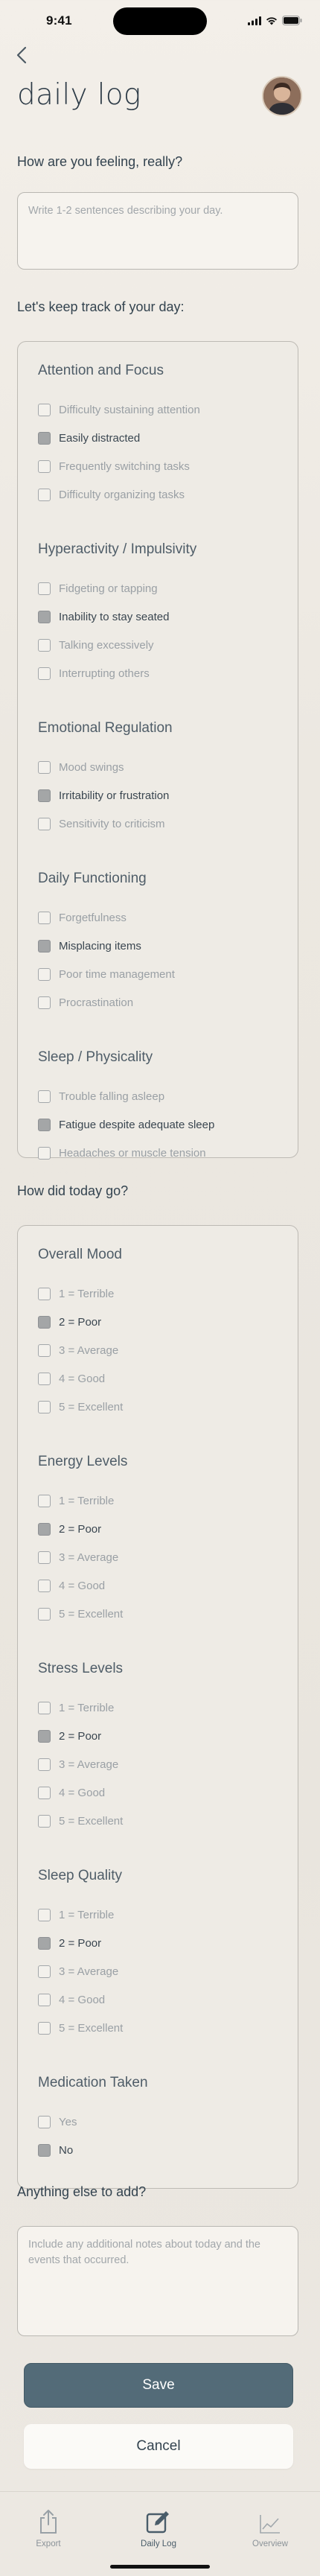 The width and height of the screenshot is (320, 2576). Describe the element at coordinates (157, 231) in the screenshot. I see `feeling-input` at that location.